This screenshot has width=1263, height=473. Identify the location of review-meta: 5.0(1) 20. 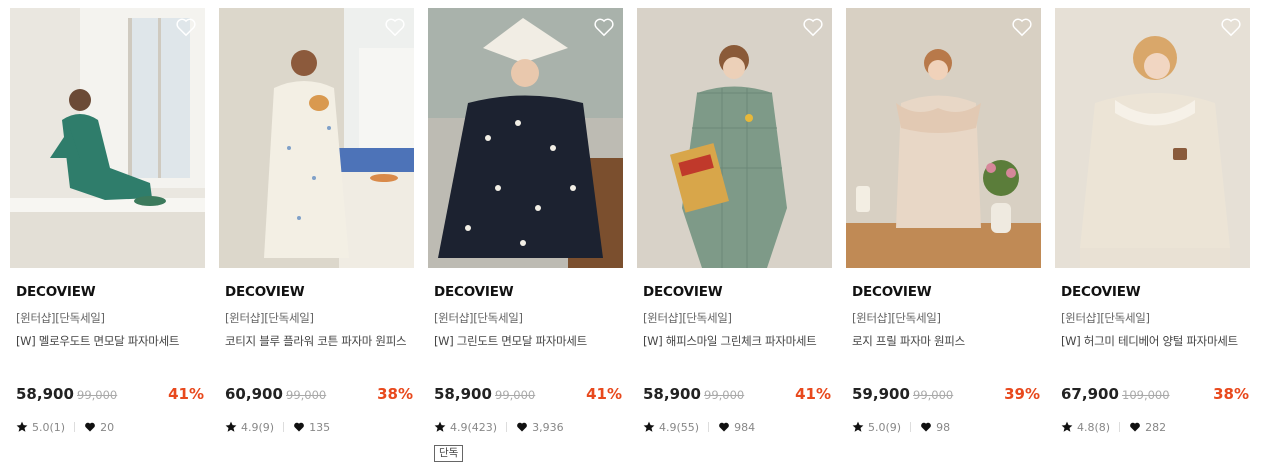
(65, 427).